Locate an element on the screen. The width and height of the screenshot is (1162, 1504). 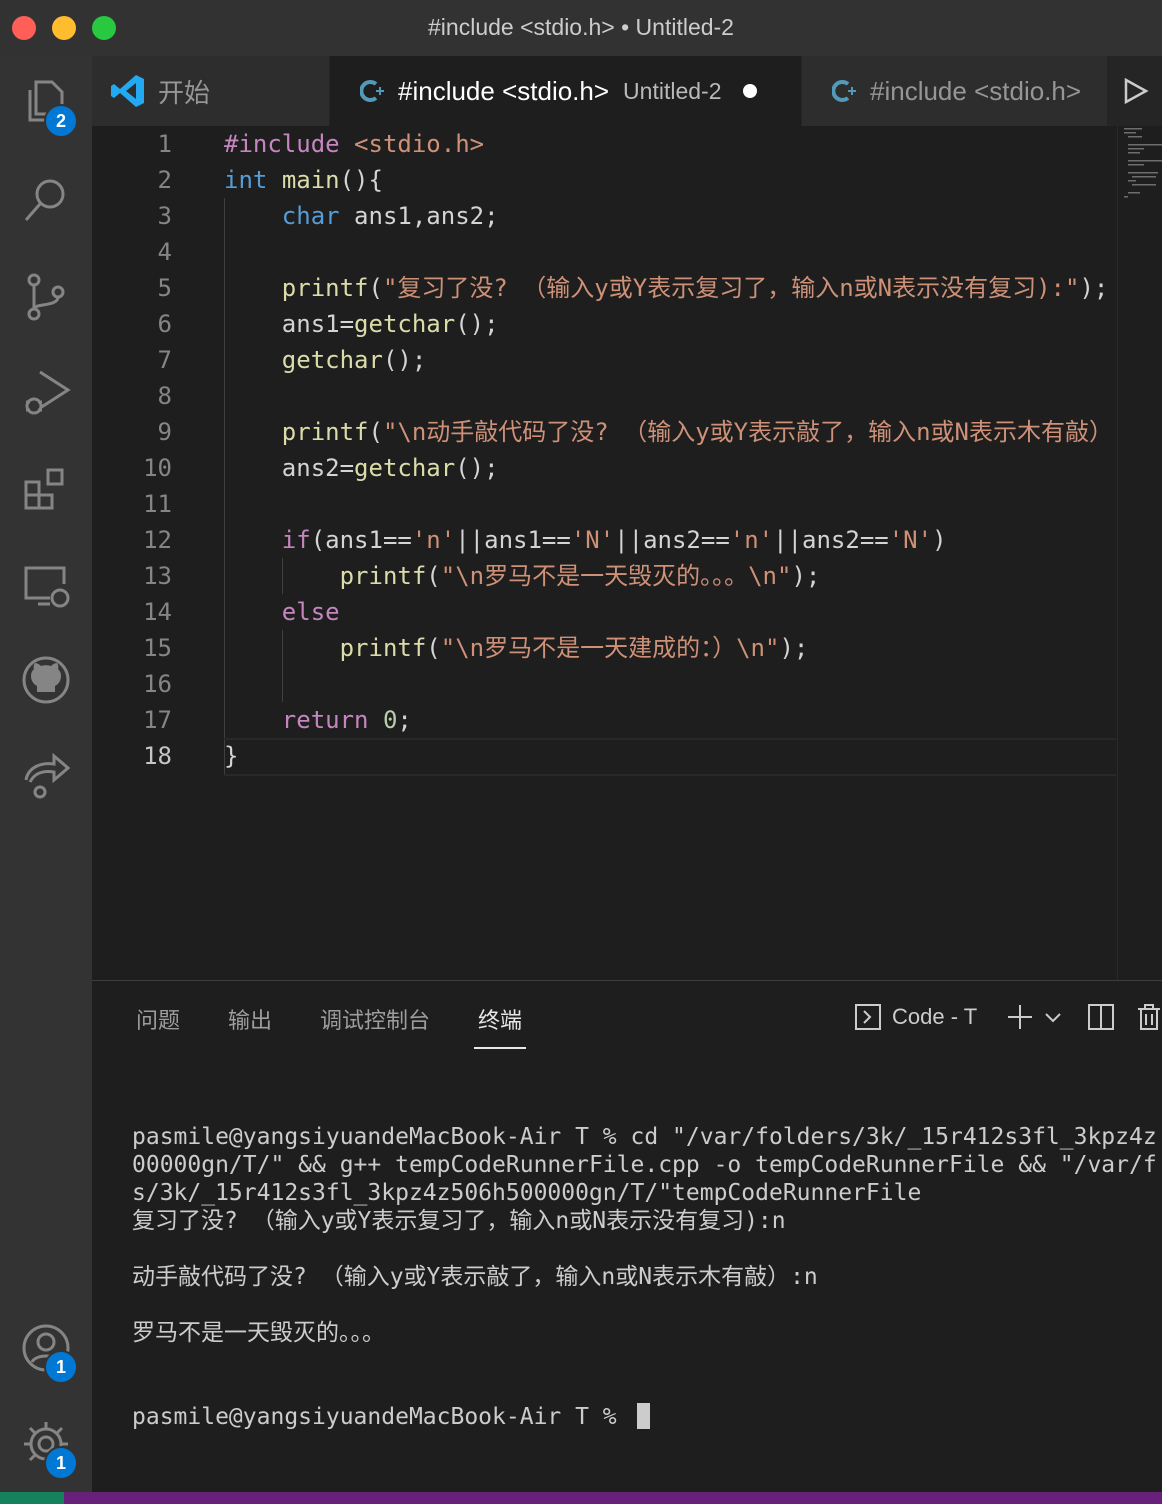
new-terminal-button is located at coordinates (1020, 1019).